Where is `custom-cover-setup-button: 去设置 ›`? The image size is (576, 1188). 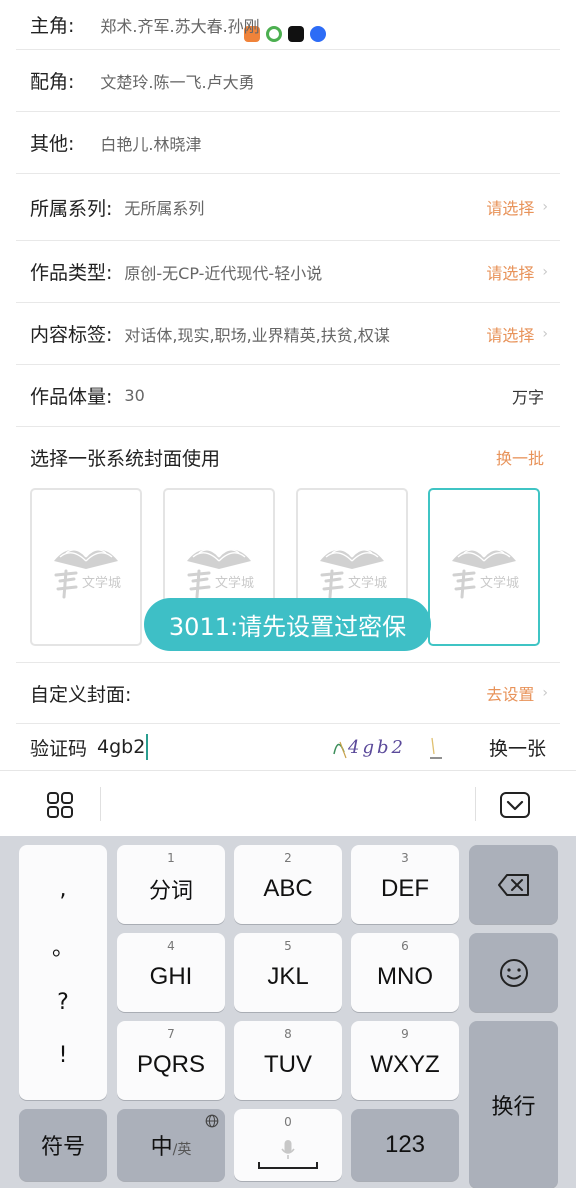 custom-cover-setup-button: 去设置 › is located at coordinates (517, 693).